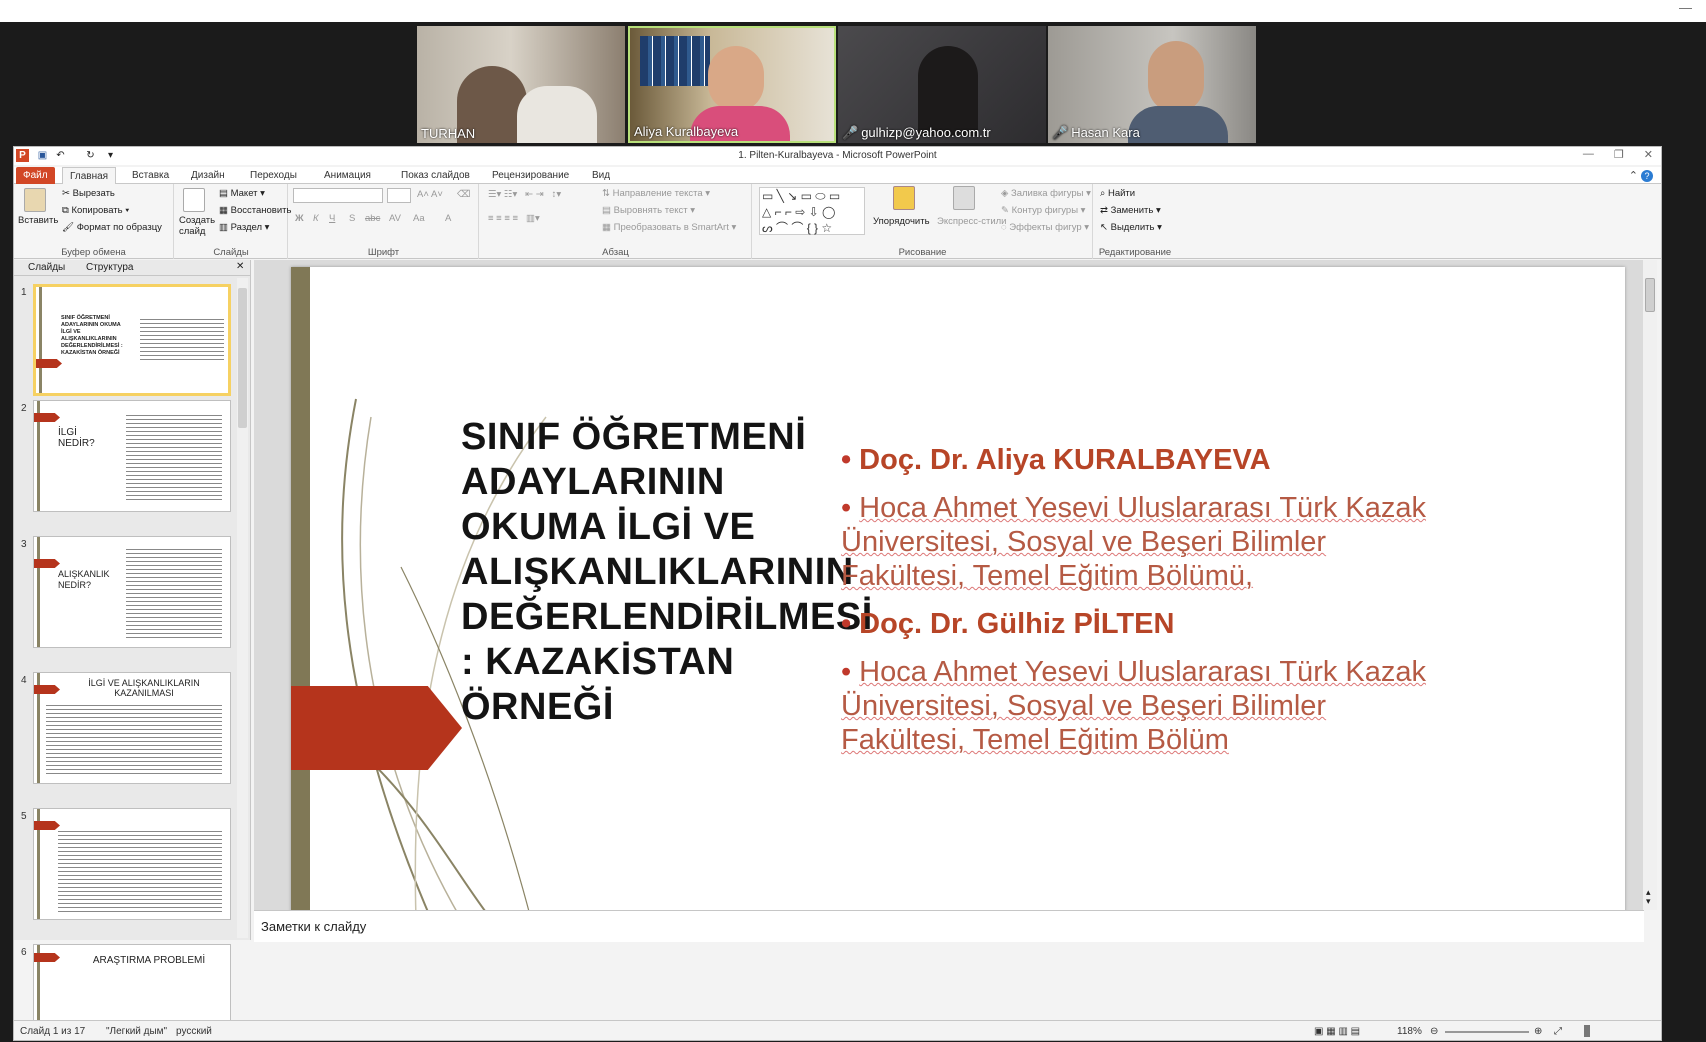 The width and height of the screenshot is (1706, 1042). What do you see at coordinates (1587, 1031) in the screenshot?
I see `zoom-slider-knob` at bounding box center [1587, 1031].